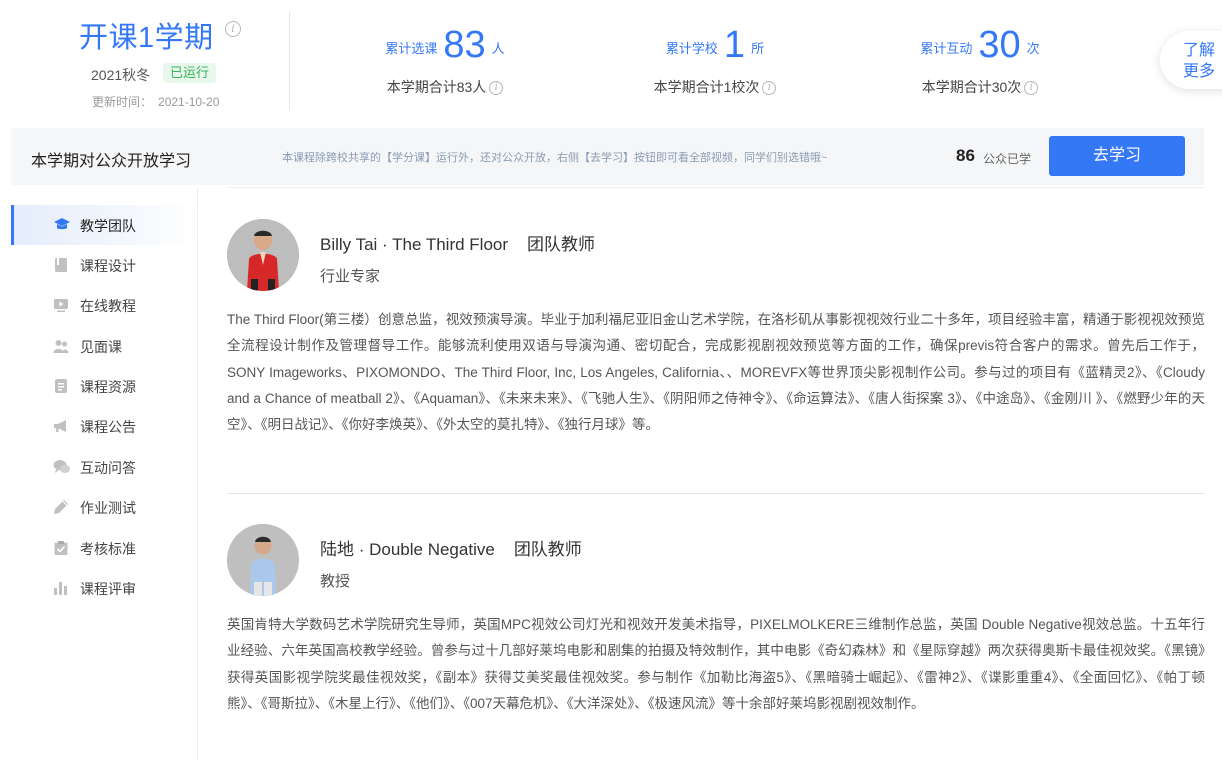 The width and height of the screenshot is (1222, 760). I want to click on public-bar-title: 本学期对公众开放学习, so click(111, 161).